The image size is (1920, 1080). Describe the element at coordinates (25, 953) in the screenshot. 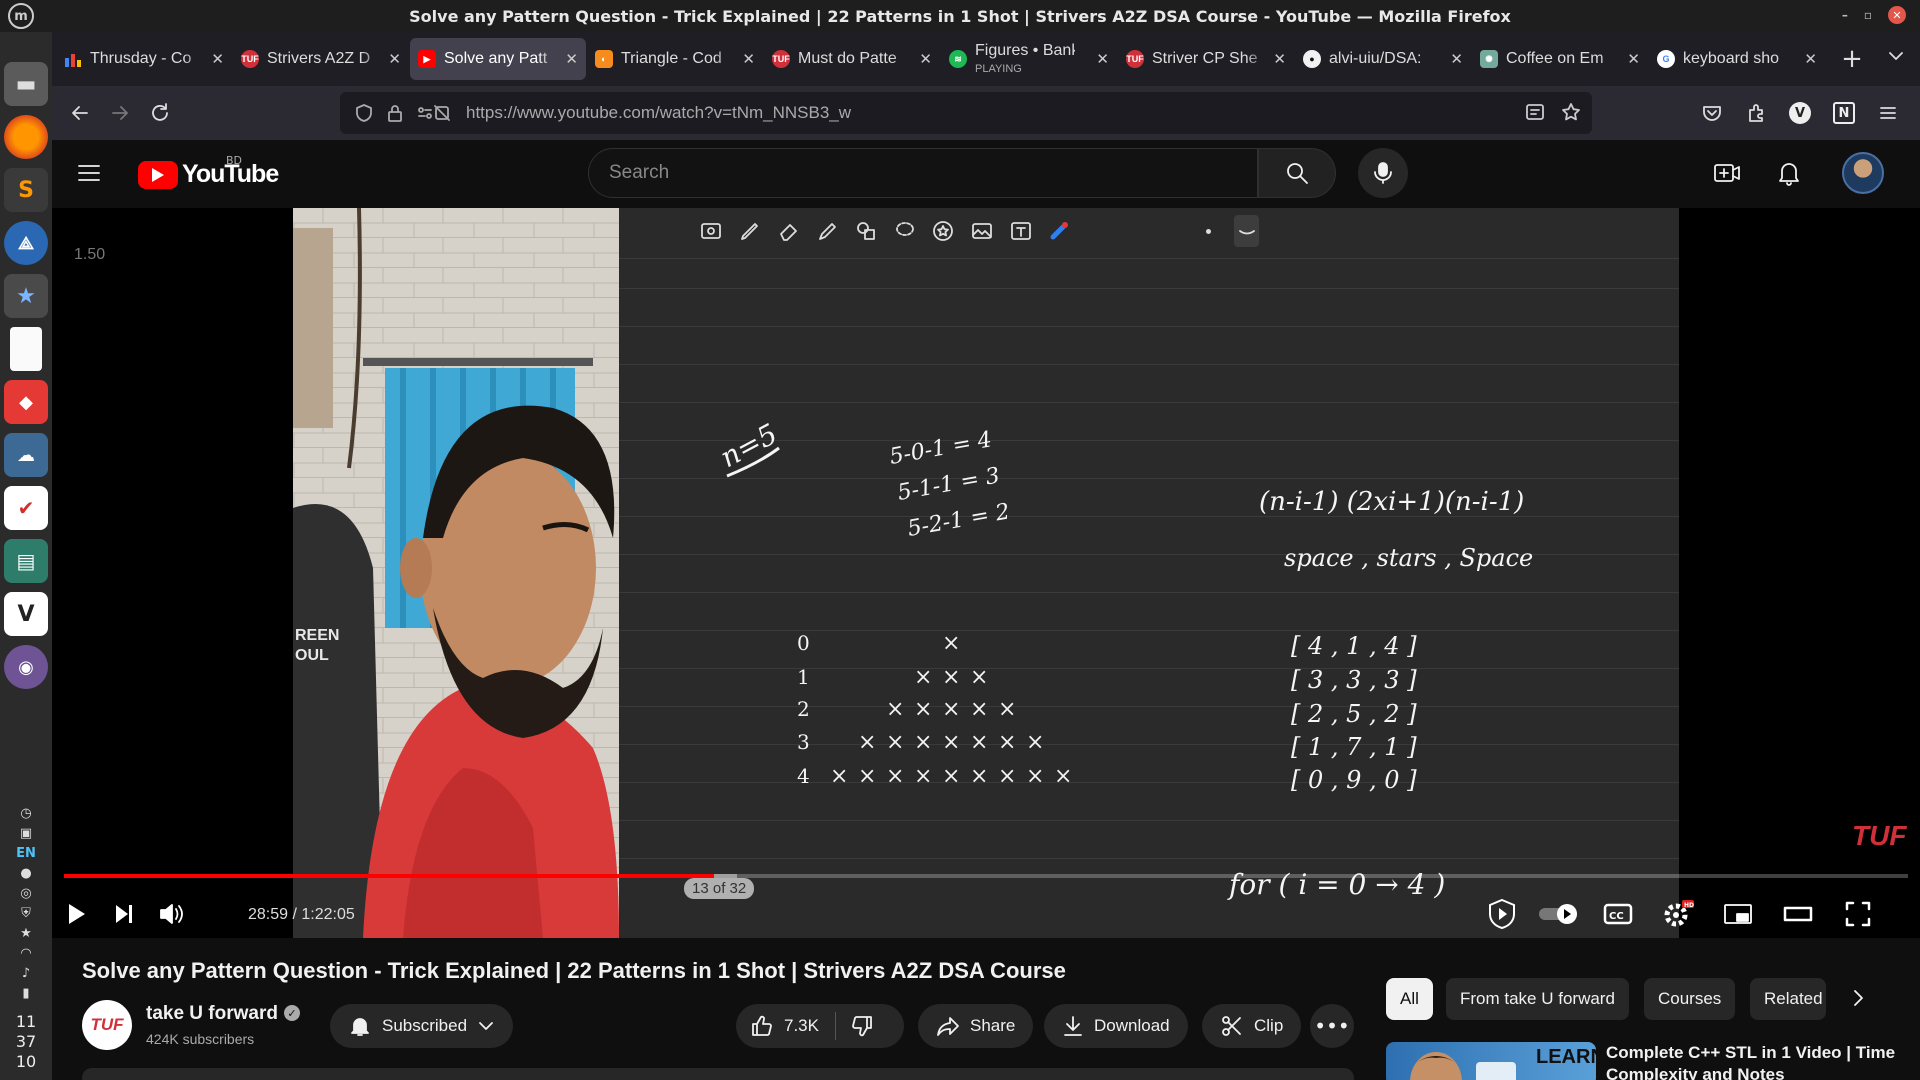

I see `wifi-tray-icon: ◠` at that location.